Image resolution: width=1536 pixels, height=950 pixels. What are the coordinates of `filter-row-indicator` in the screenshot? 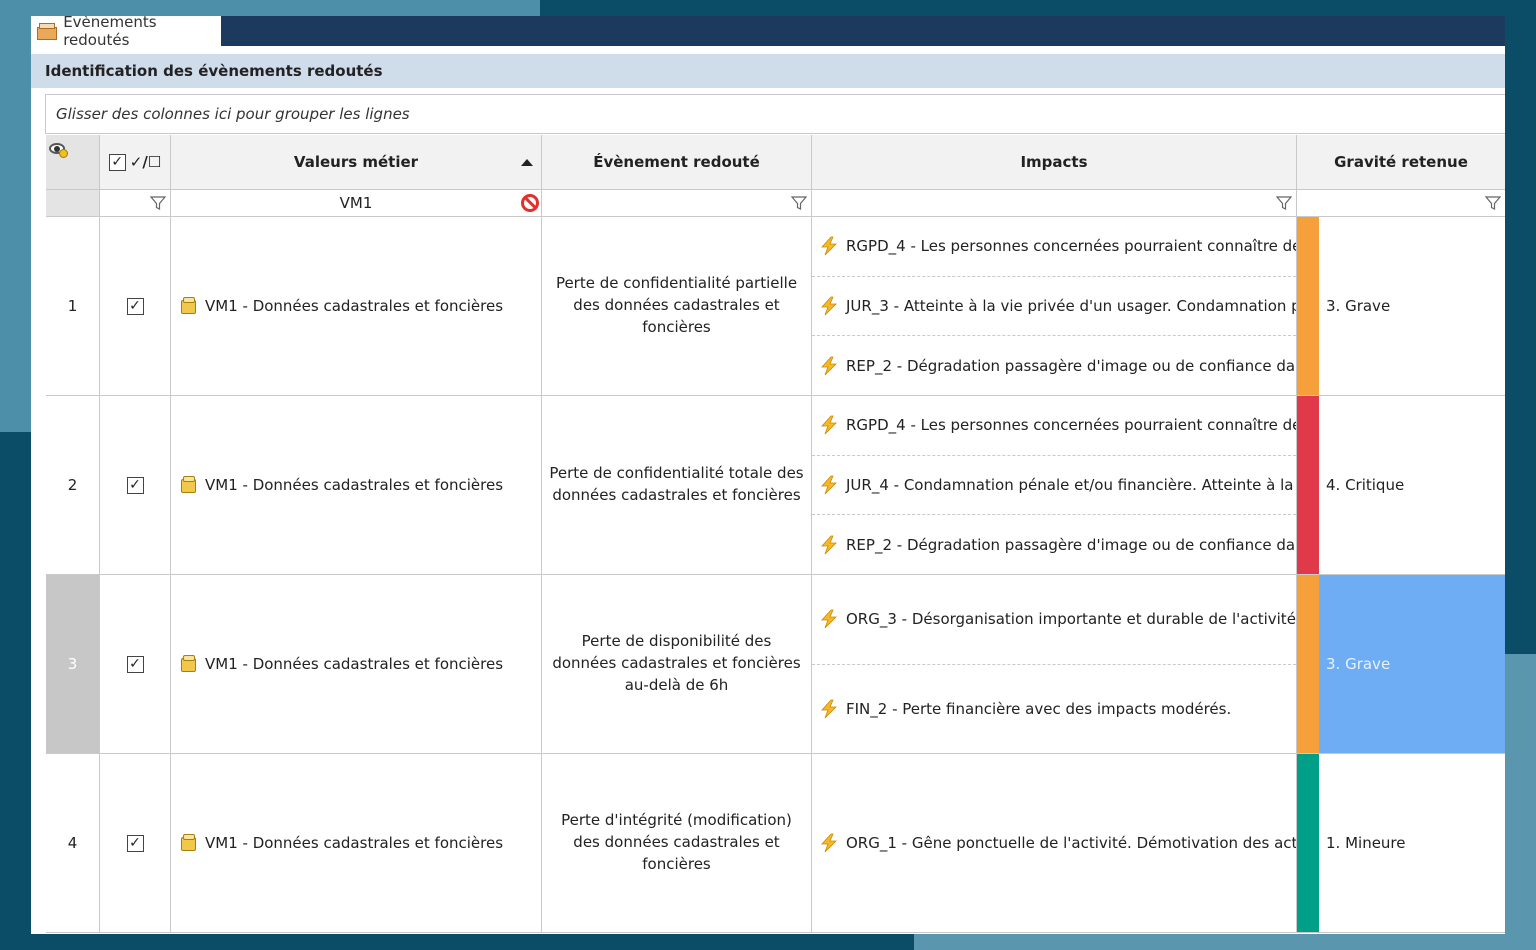 It's located at (73, 203).